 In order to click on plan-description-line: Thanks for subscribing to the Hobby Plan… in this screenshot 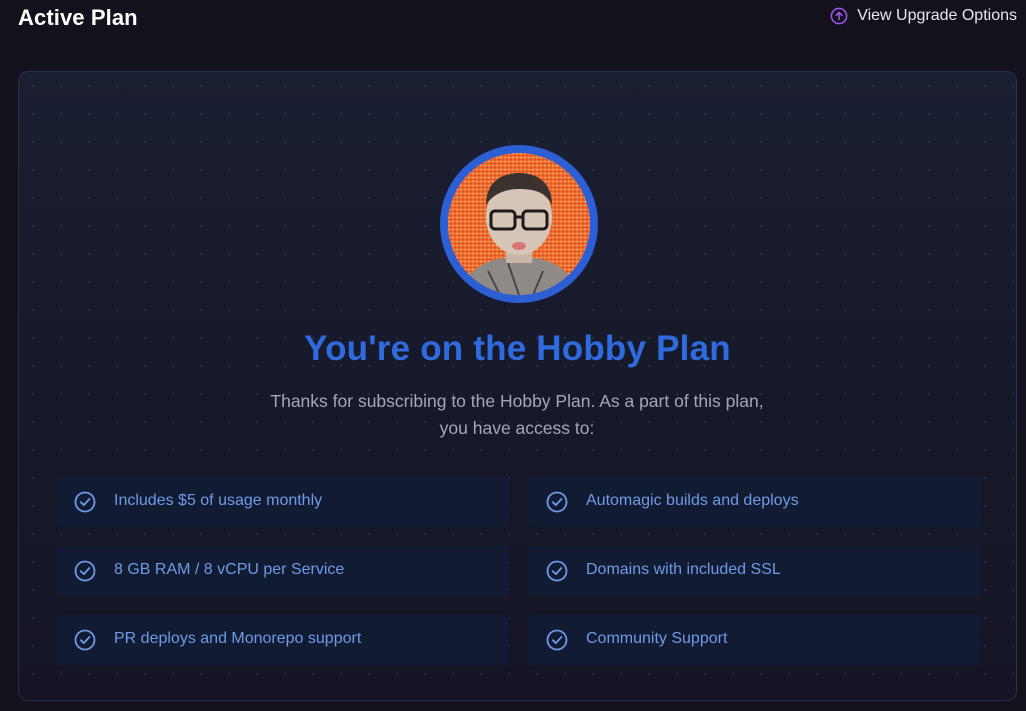, I will do `click(517, 401)`.